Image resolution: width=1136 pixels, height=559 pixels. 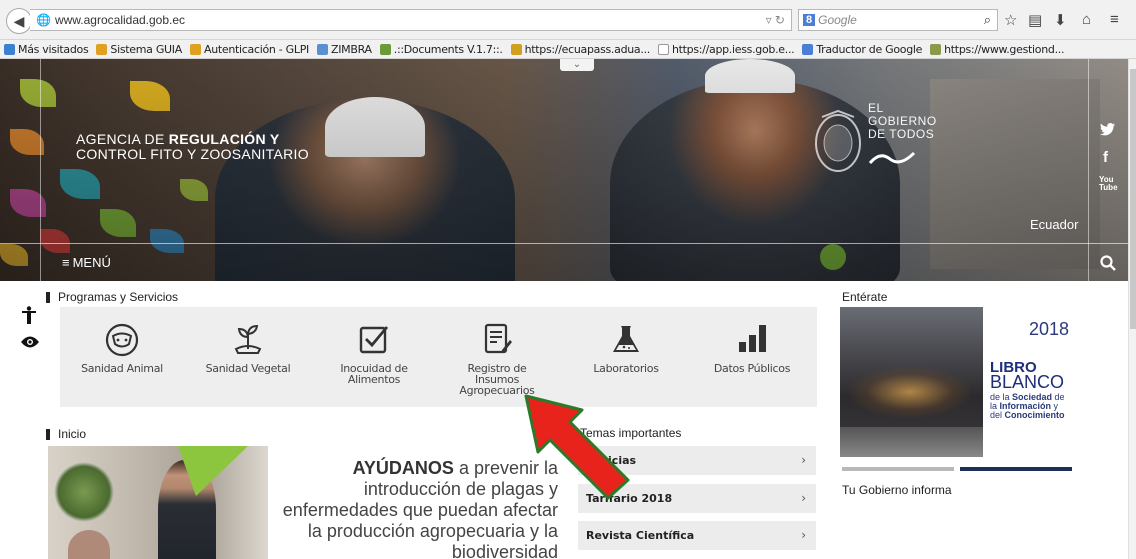 I want to click on service-sanidad-vegetal: Sanidad Vegetal, so click(x=248, y=340).